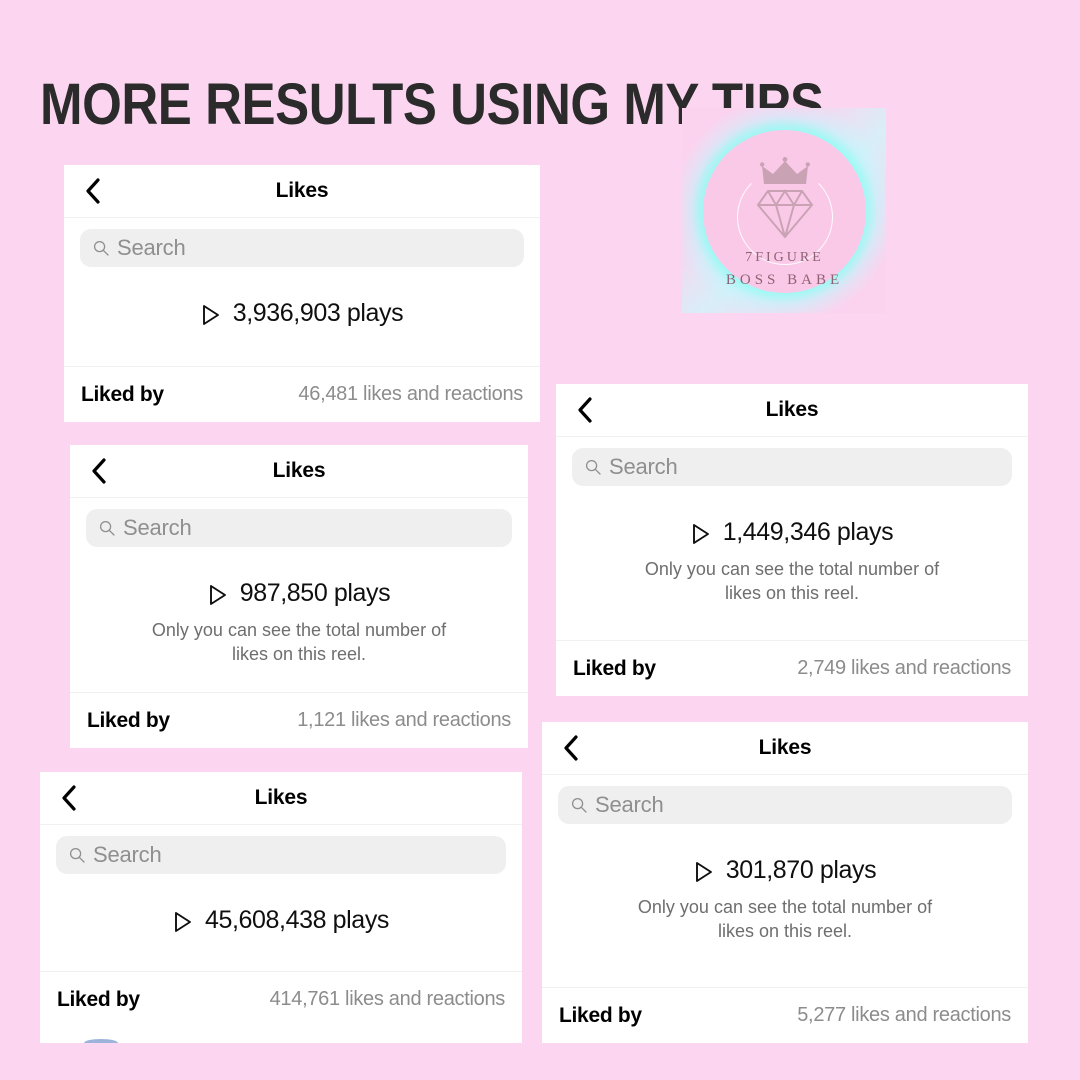  What do you see at coordinates (101, 1041) in the screenshot?
I see `avatar` at bounding box center [101, 1041].